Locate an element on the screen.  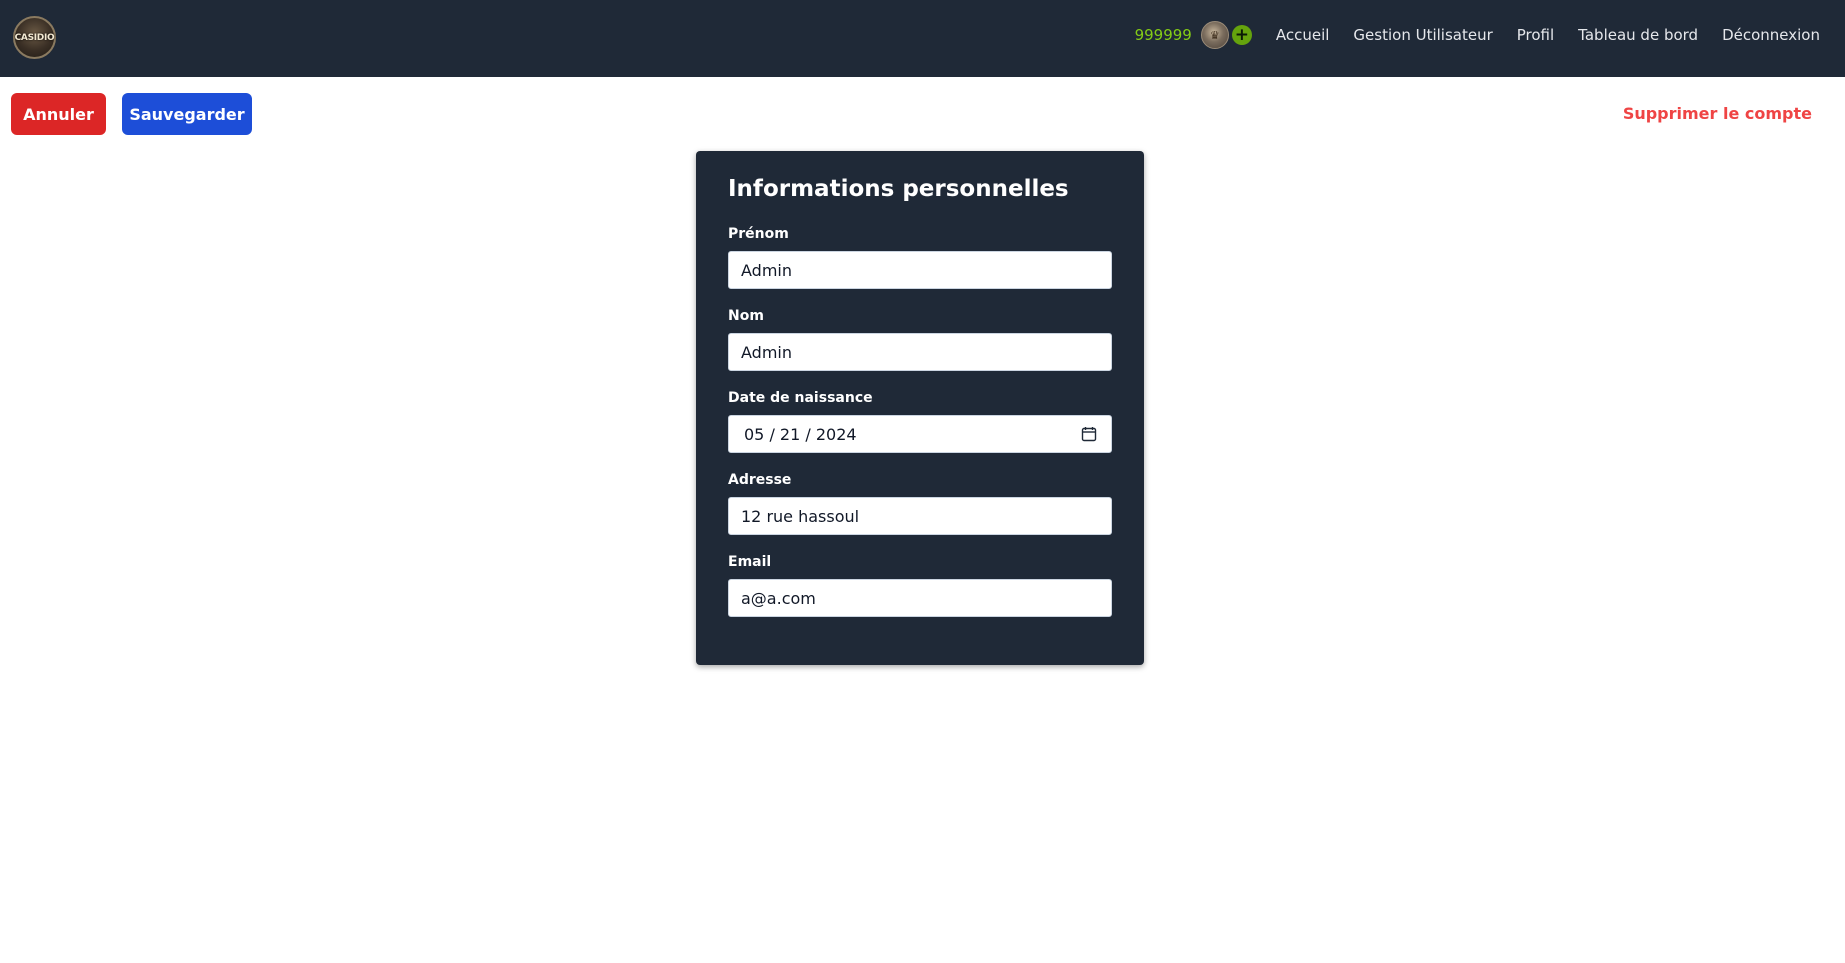
birthdate-label: Date de naissance is located at coordinates (800, 398).